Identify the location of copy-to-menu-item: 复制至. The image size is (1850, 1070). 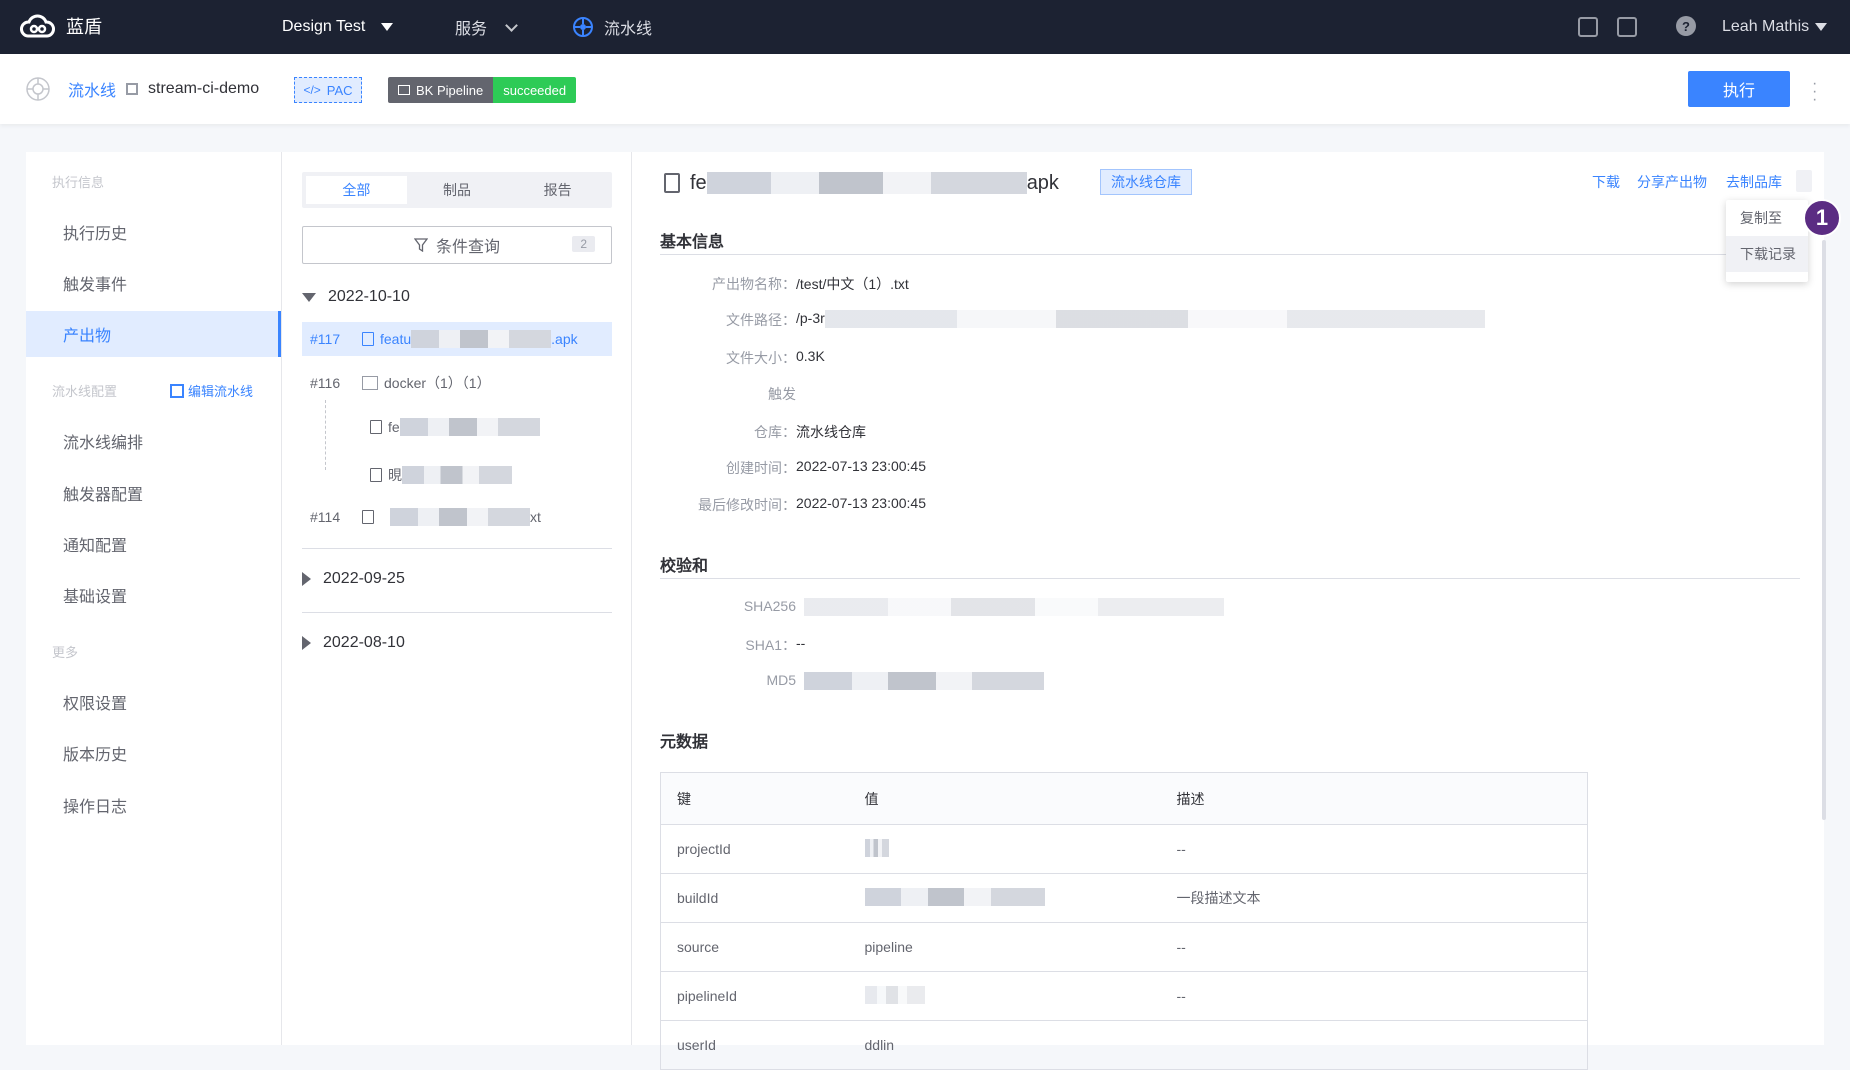
(1767, 218).